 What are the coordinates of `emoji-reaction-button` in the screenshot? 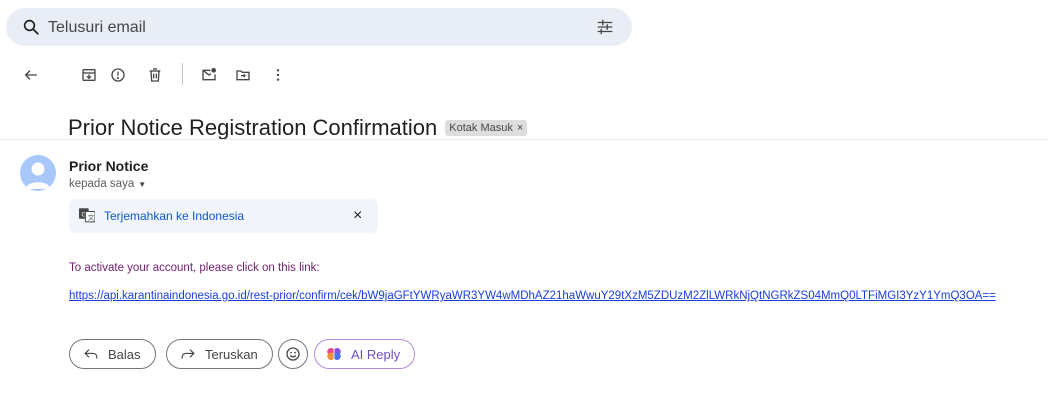 It's located at (293, 354).